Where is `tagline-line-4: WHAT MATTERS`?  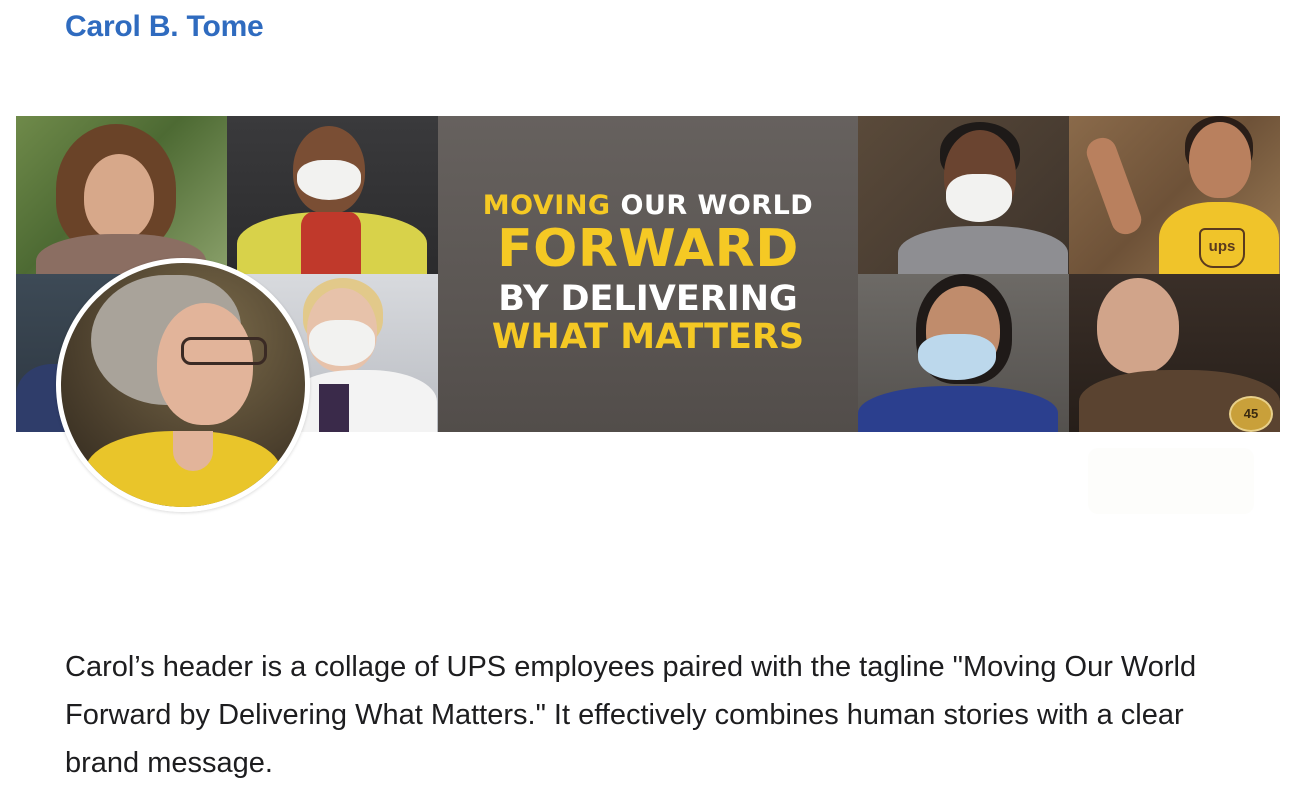
tagline-line-4: WHAT MATTERS is located at coordinates (648, 337).